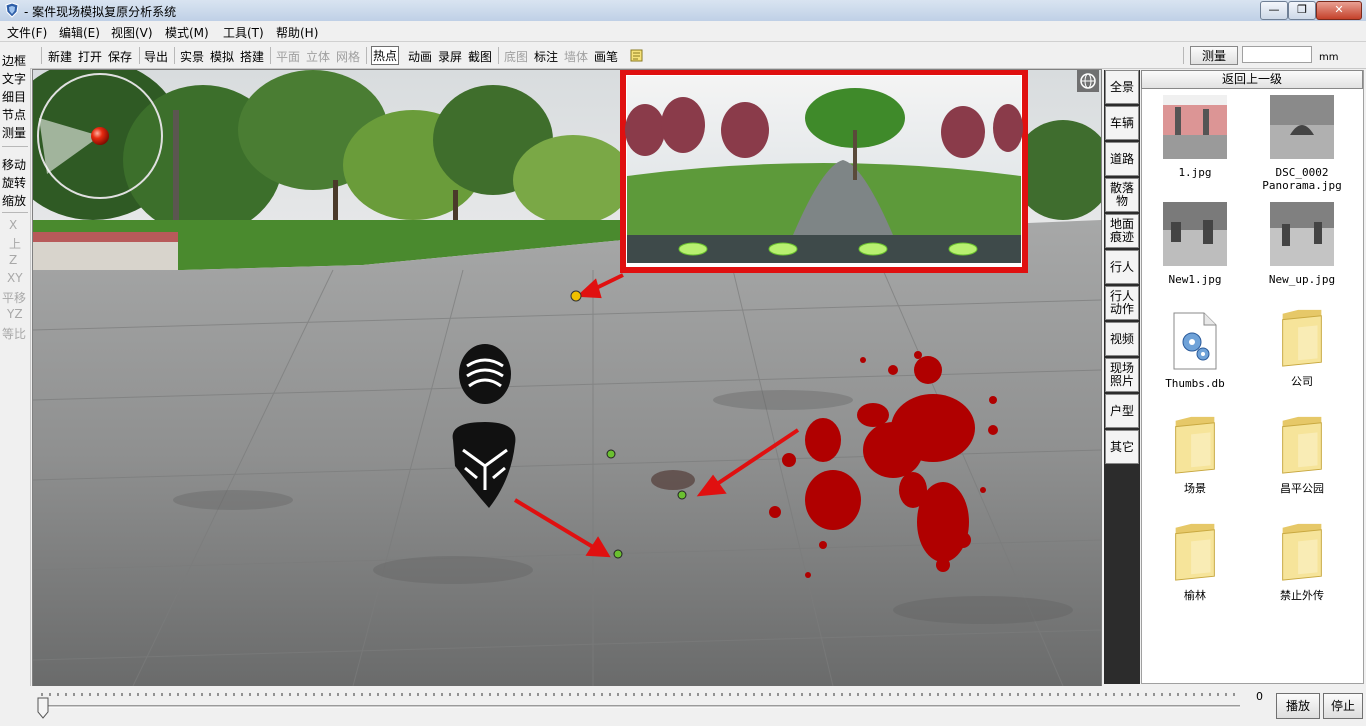 The height and width of the screenshot is (726, 1366). What do you see at coordinates (14, 297) in the screenshot?
I see `left-tool-pan: 平移` at bounding box center [14, 297].